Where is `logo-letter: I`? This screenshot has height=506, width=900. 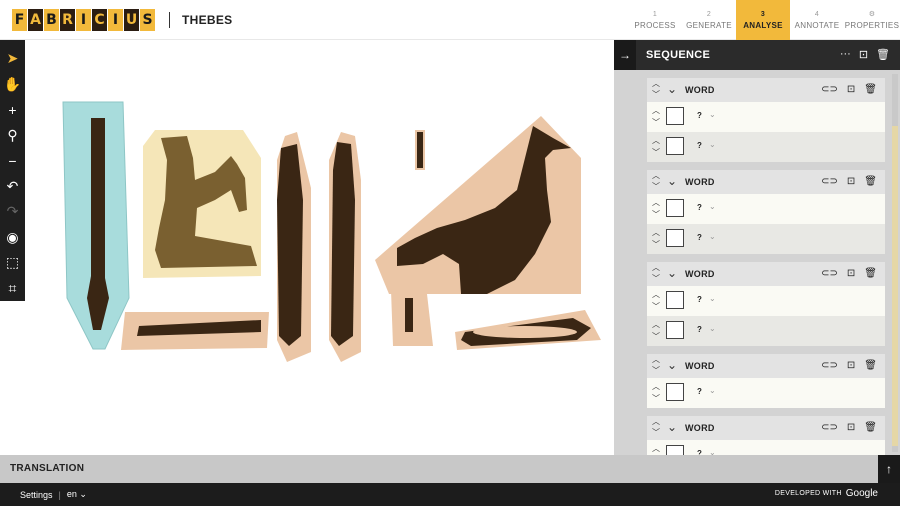
logo-letter: I is located at coordinates (83, 20).